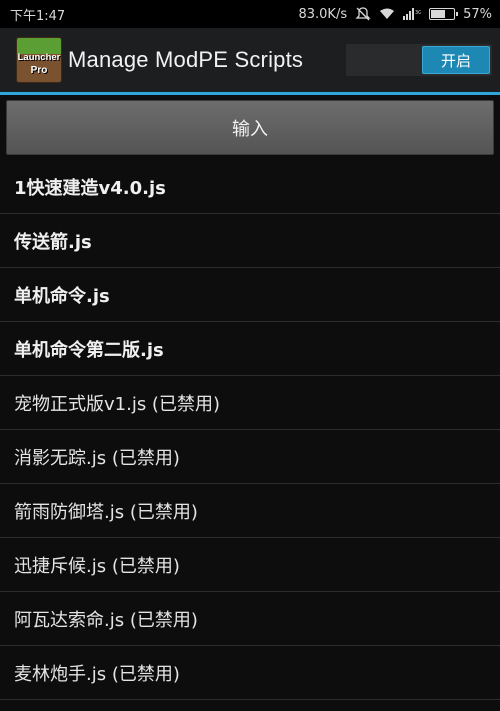  What do you see at coordinates (38, 16) in the screenshot?
I see `status-time: 下午1:47` at bounding box center [38, 16].